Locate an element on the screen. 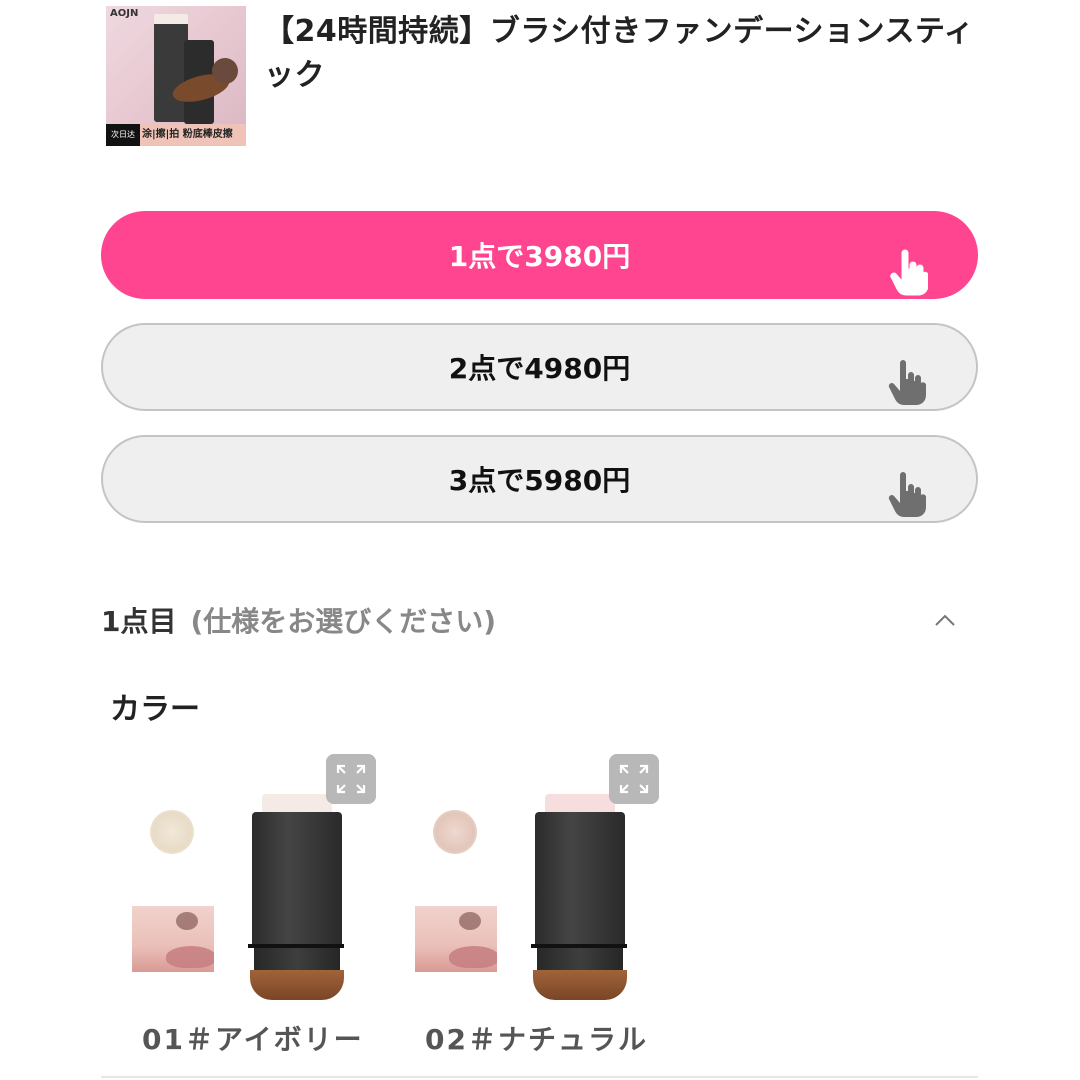 This screenshot has height=1080, width=1080. divider is located at coordinates (539, 1077).